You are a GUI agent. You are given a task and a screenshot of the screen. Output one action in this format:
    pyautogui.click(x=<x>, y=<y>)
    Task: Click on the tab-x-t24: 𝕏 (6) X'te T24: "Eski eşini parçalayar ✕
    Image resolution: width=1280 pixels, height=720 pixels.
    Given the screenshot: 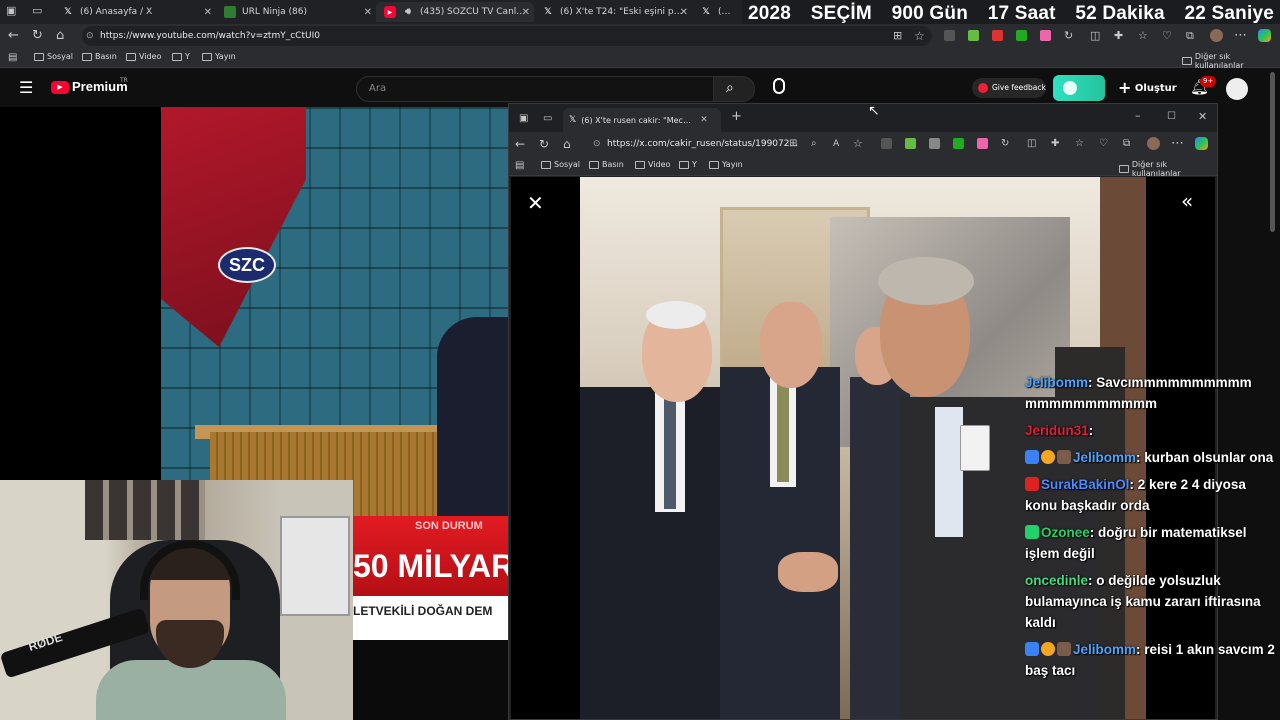 What is the action you would take?
    pyautogui.click(x=613, y=12)
    